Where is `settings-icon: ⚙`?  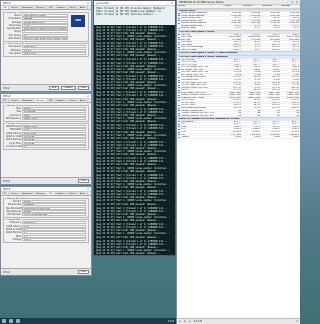
settings-icon: ⚙ is located at coordinates (185, 321).